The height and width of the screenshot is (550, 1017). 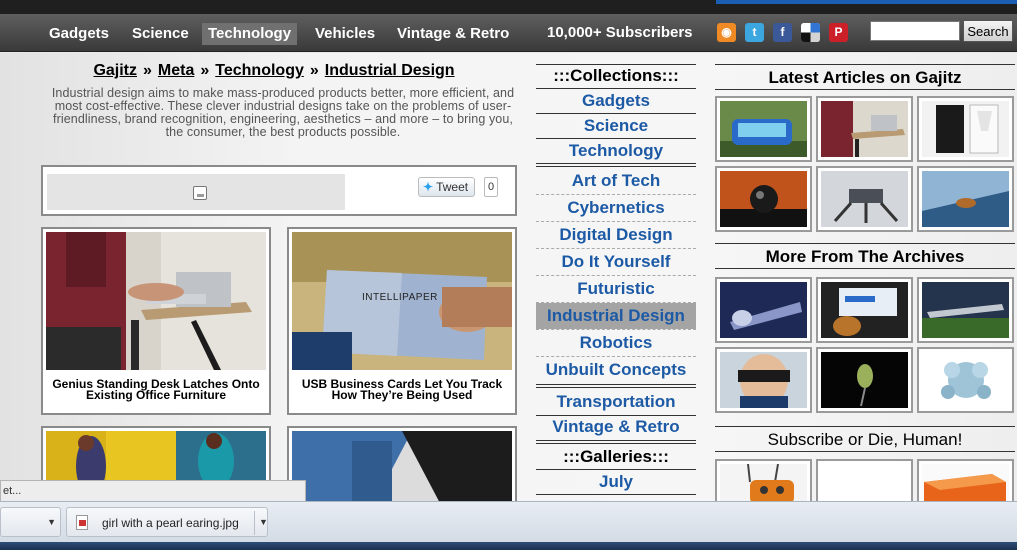 What do you see at coordinates (616, 456) in the screenshot?
I see `galleries-heading: :::Galleries:::` at bounding box center [616, 456].